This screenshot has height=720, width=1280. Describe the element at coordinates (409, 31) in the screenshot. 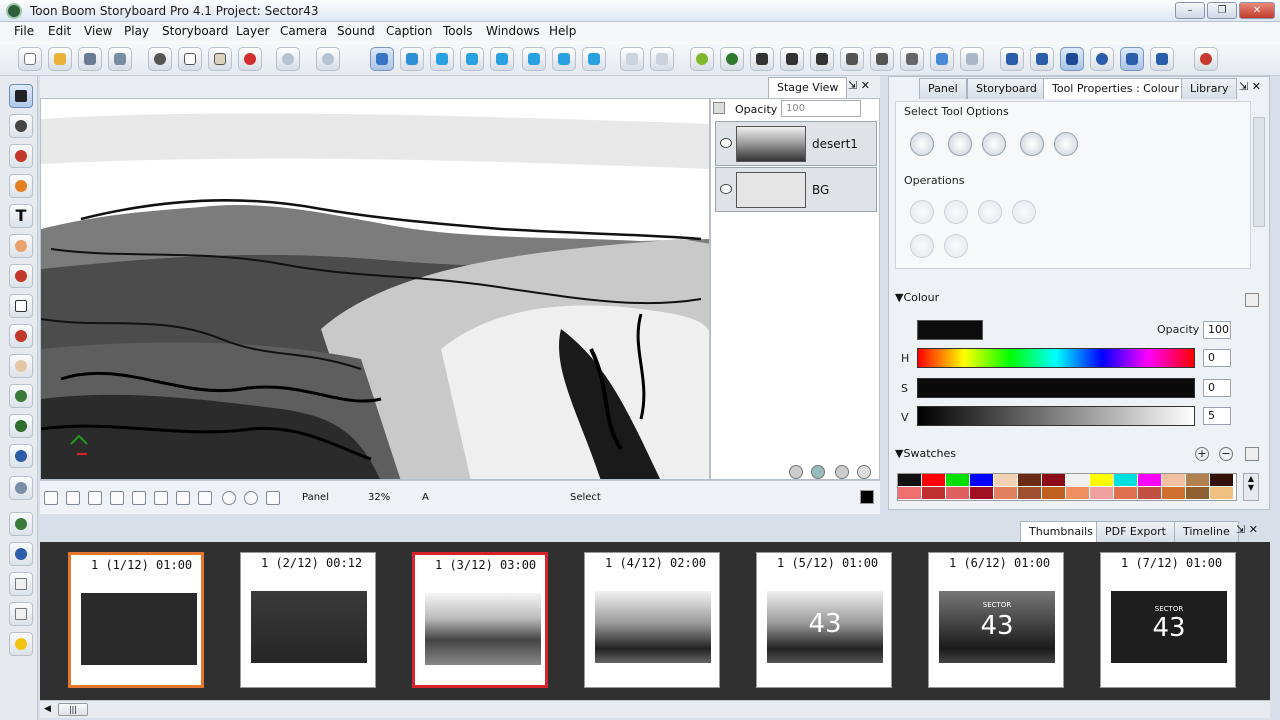

I see `menu-caption: Caption` at that location.